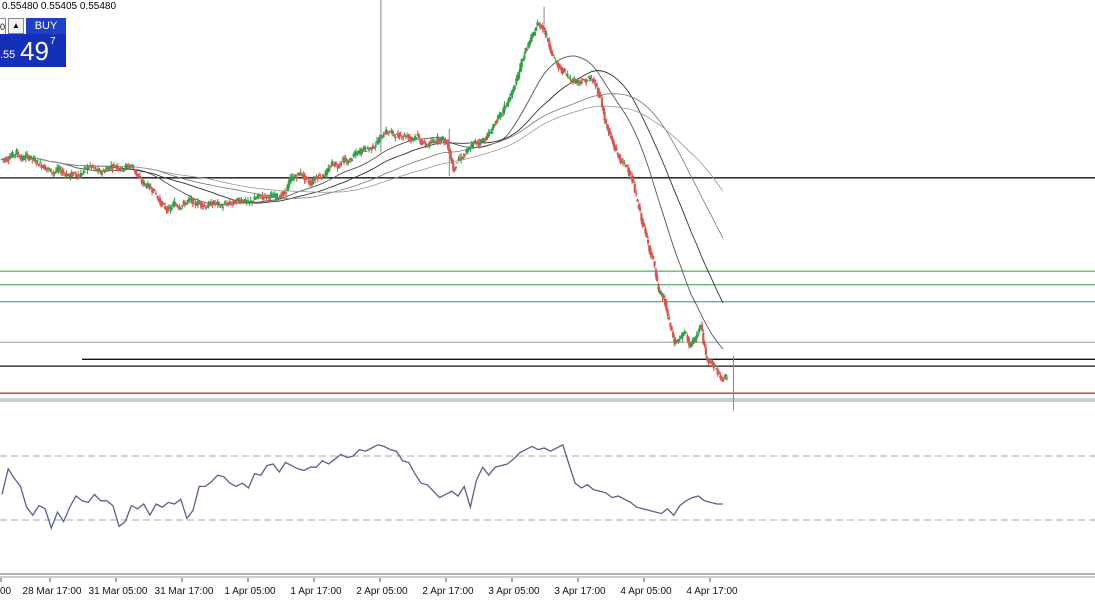 The width and height of the screenshot is (1095, 600). What do you see at coordinates (16, 26) in the screenshot?
I see `lot-up-arrow-icon: ▲` at bounding box center [16, 26].